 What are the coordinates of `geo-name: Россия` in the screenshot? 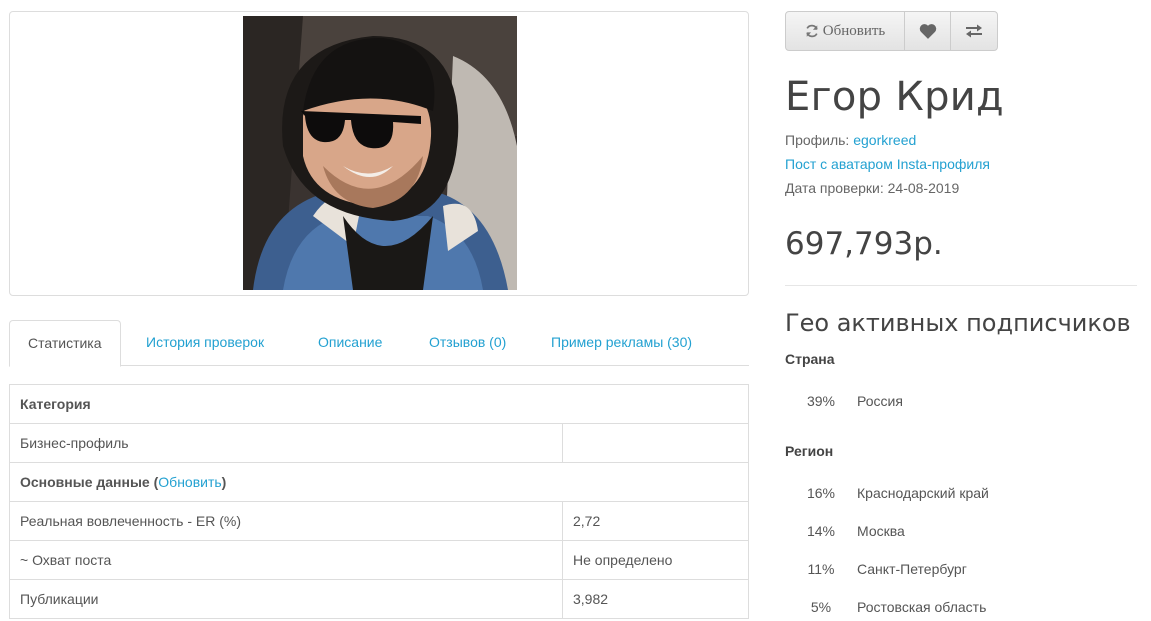 It's located at (880, 401).